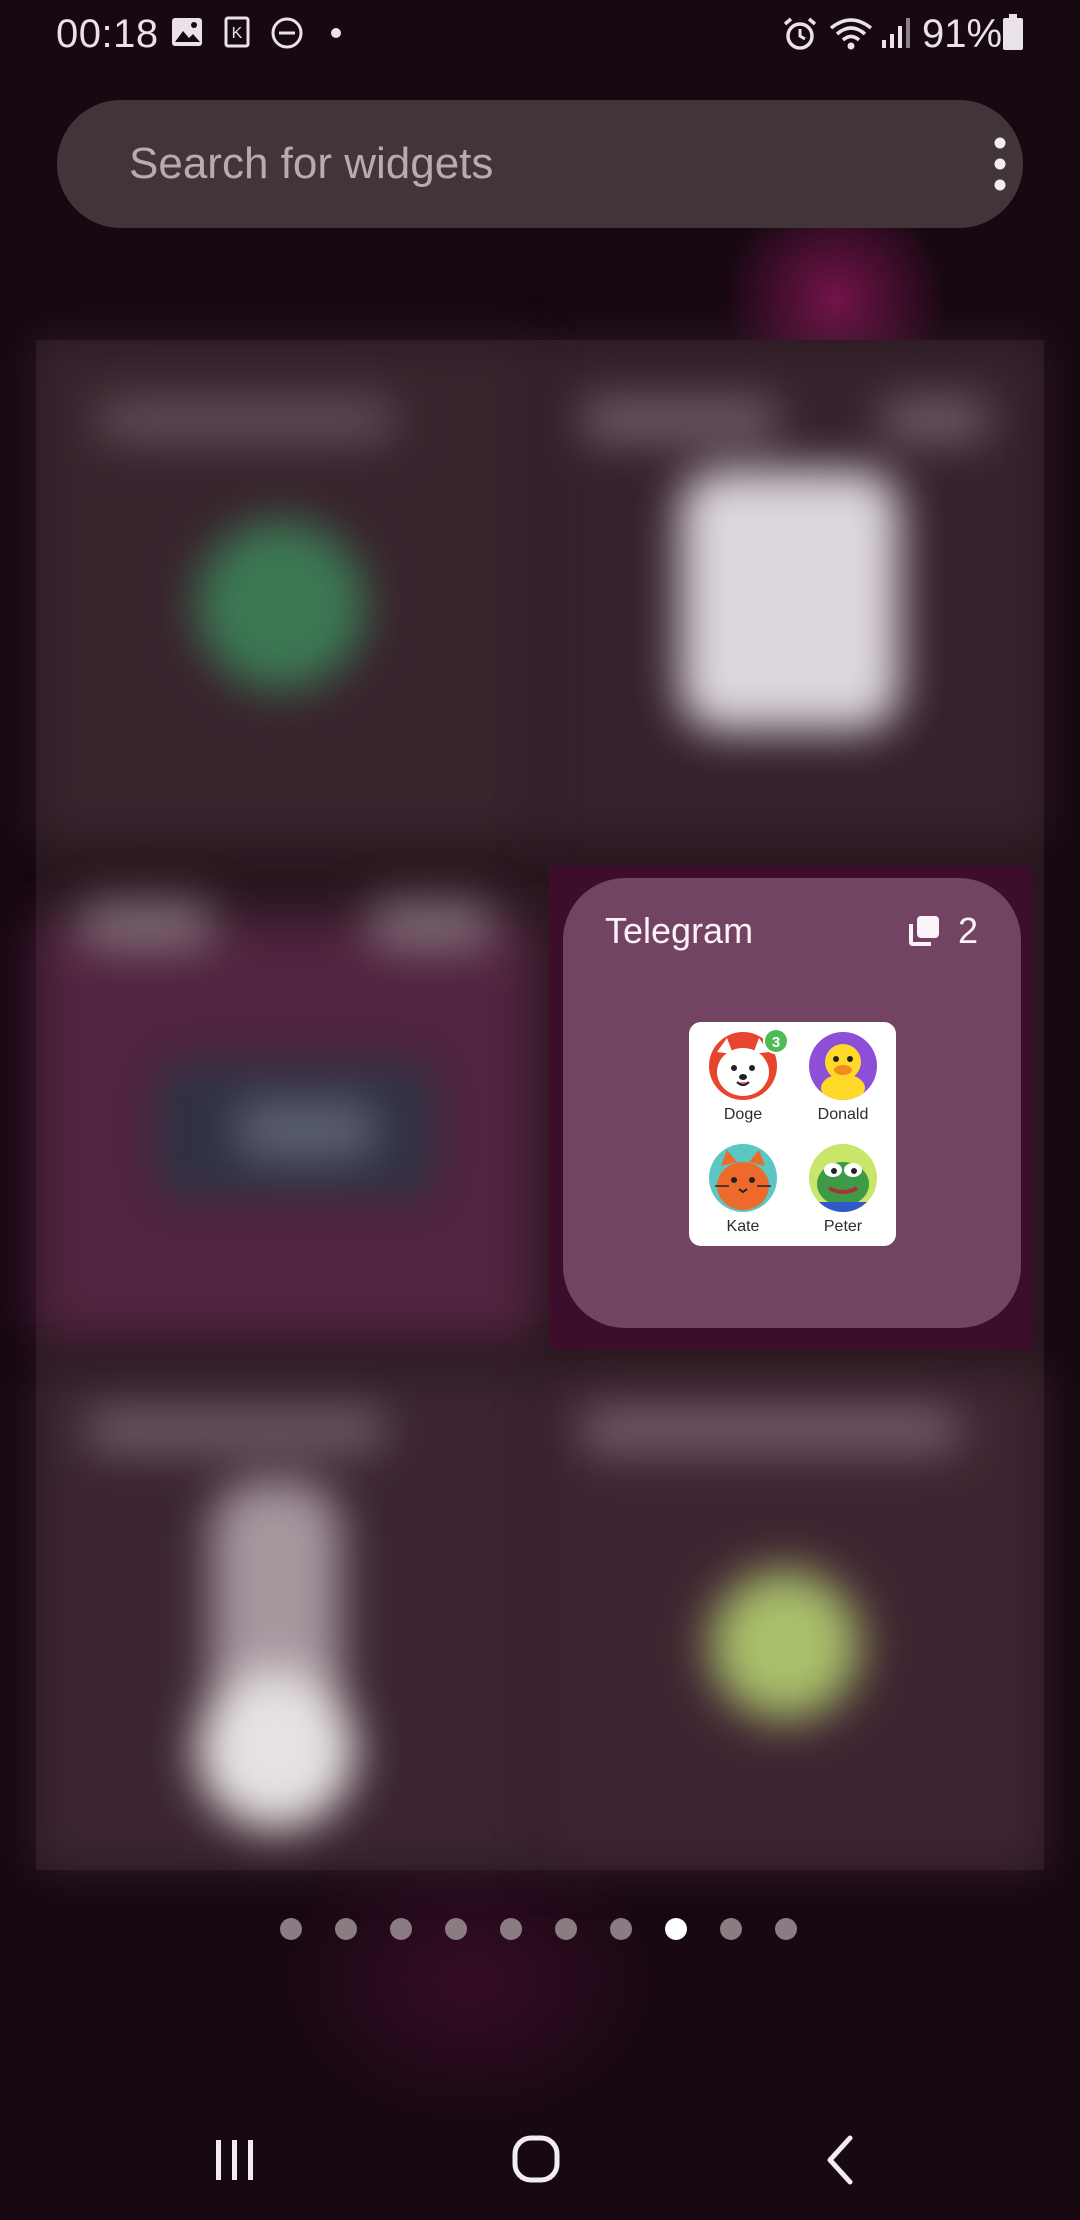 The width and height of the screenshot is (1080, 2220). Describe the element at coordinates (896, 35) in the screenshot. I see `signal-icon` at that location.